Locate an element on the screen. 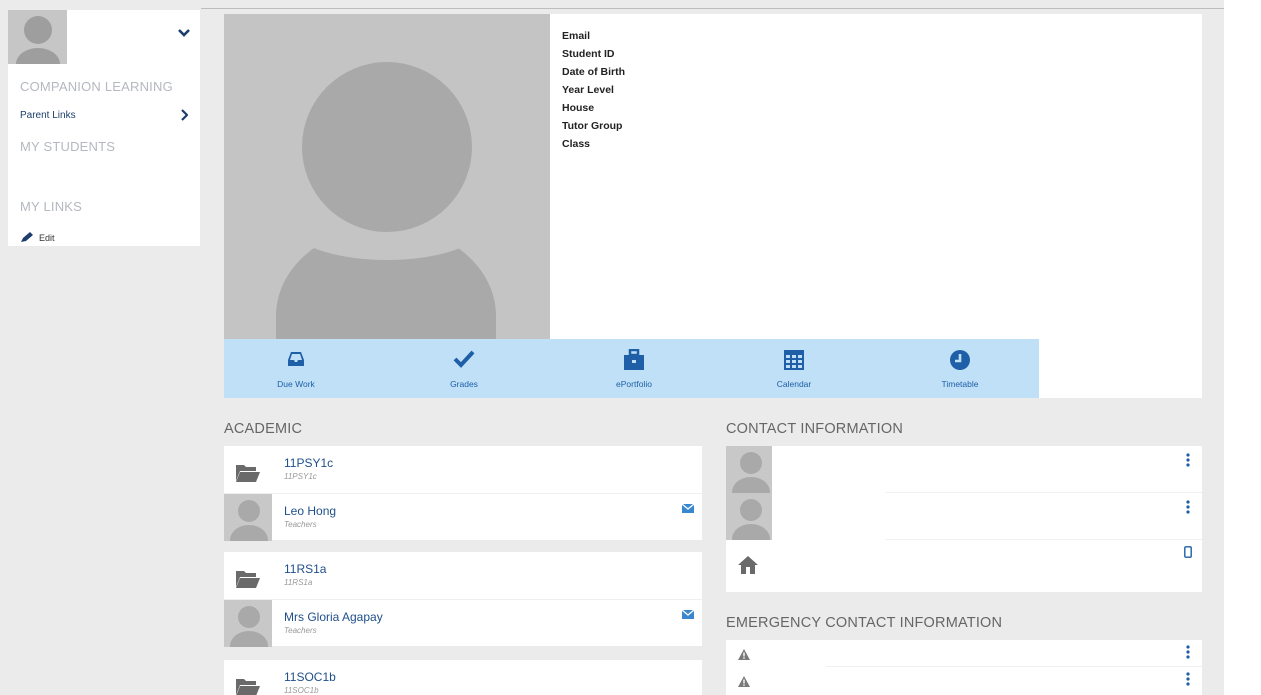 This screenshot has width=1261, height=695. chevron-right-icon is located at coordinates (184, 115).